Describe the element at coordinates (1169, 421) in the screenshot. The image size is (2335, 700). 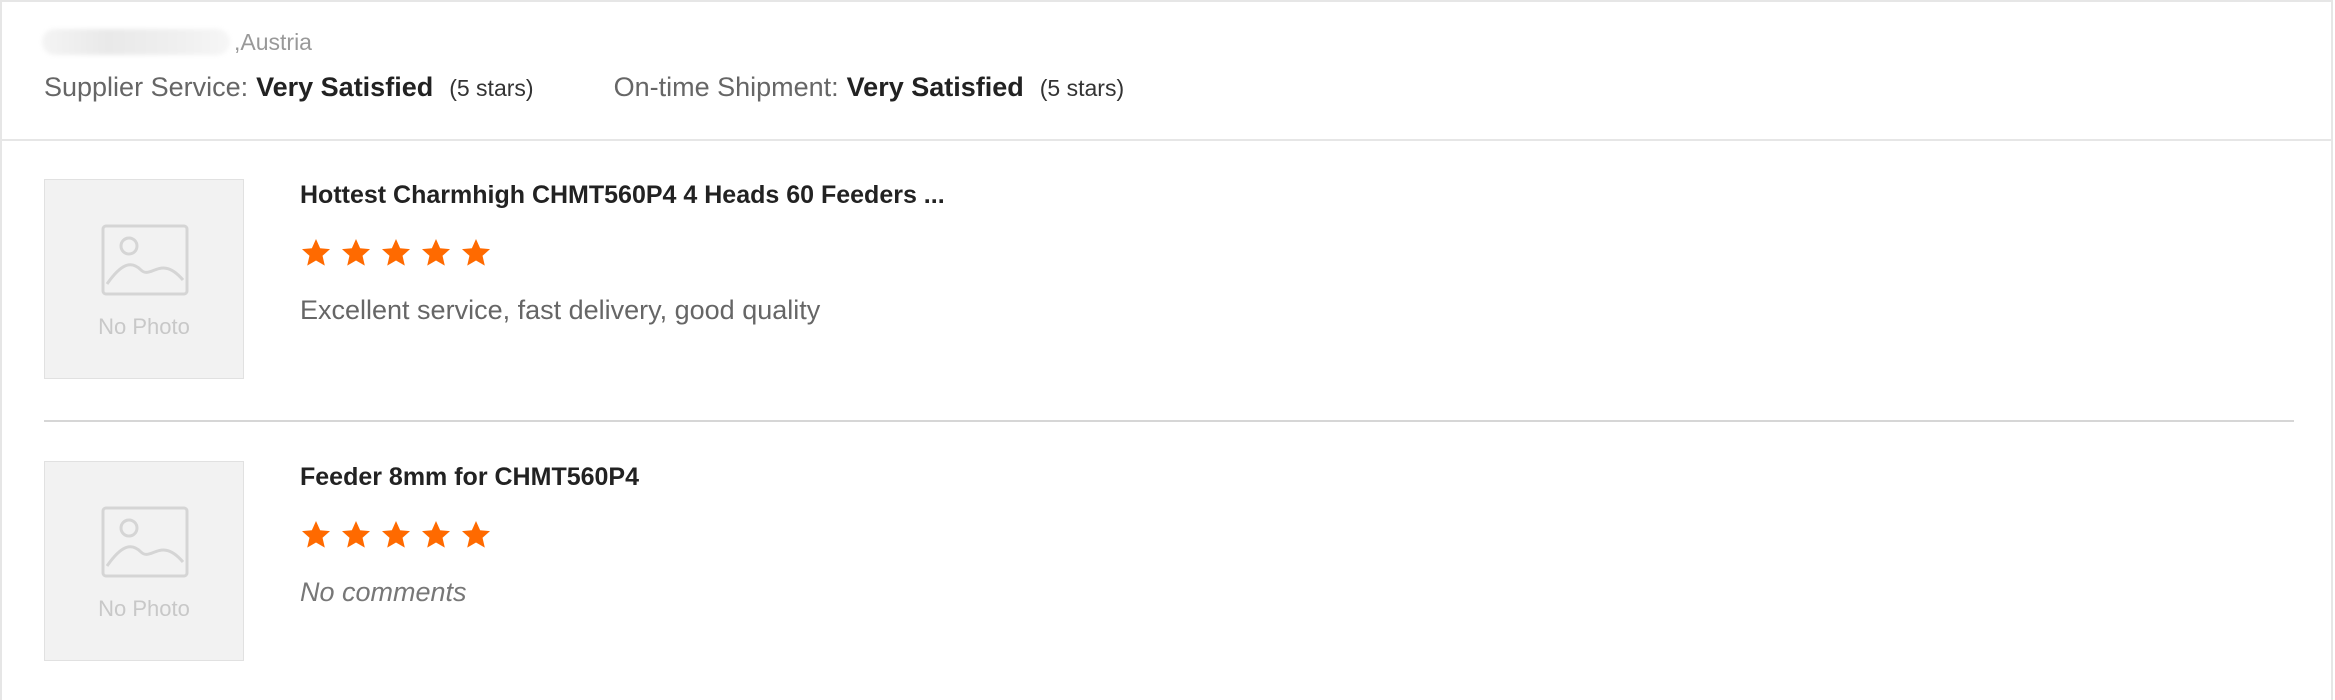
I see `review-divider` at that location.